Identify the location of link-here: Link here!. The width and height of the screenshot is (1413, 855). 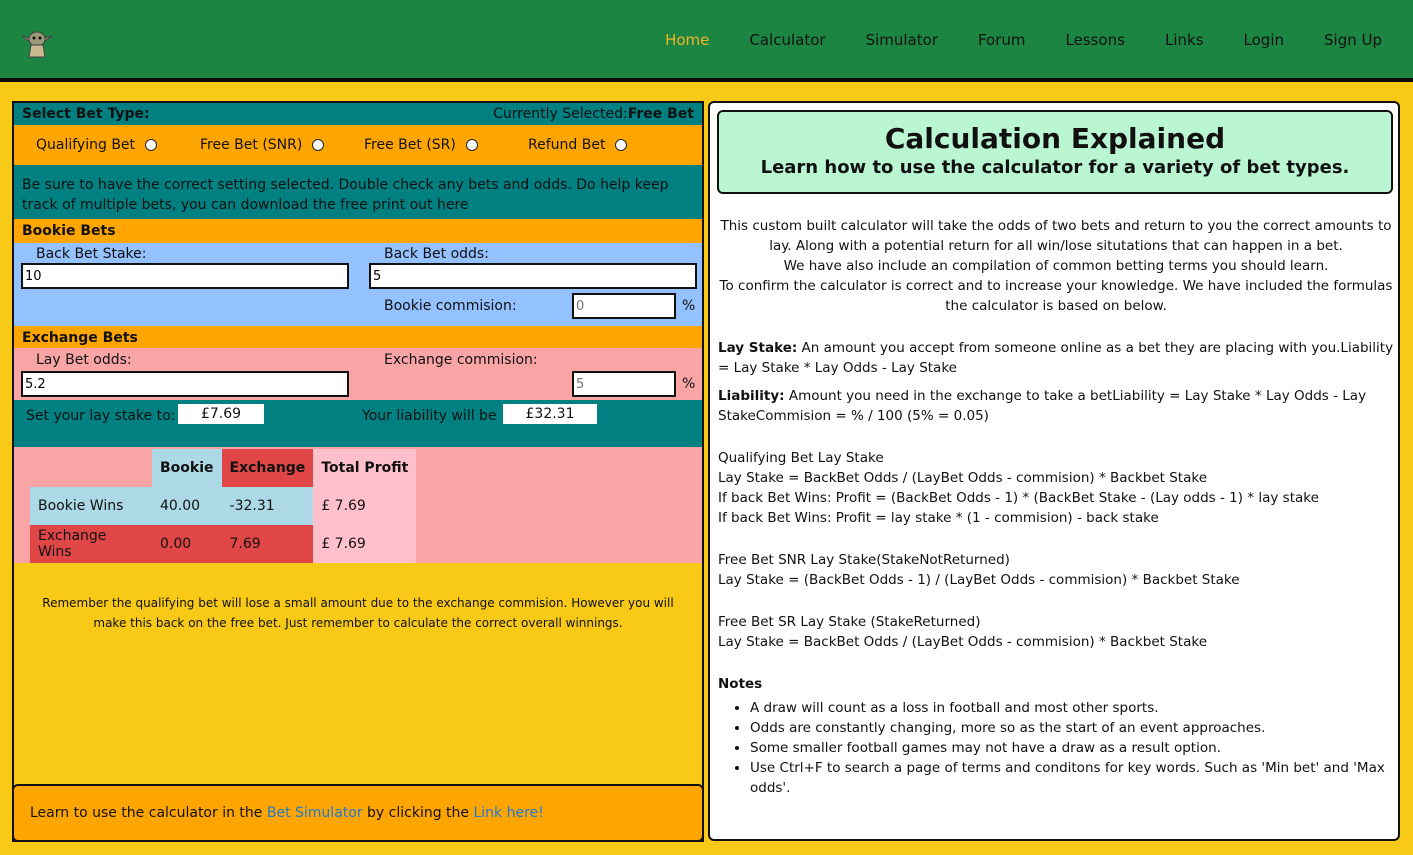
(508, 813).